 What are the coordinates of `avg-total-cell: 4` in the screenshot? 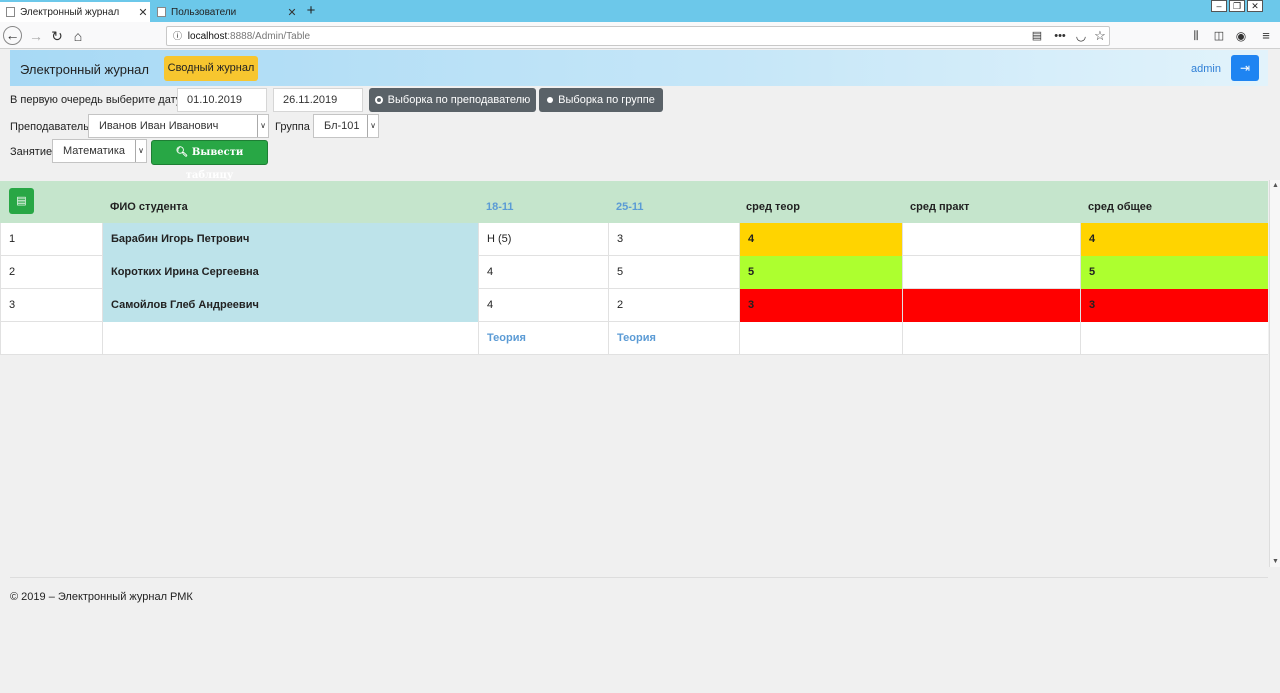 It's located at (1174, 239).